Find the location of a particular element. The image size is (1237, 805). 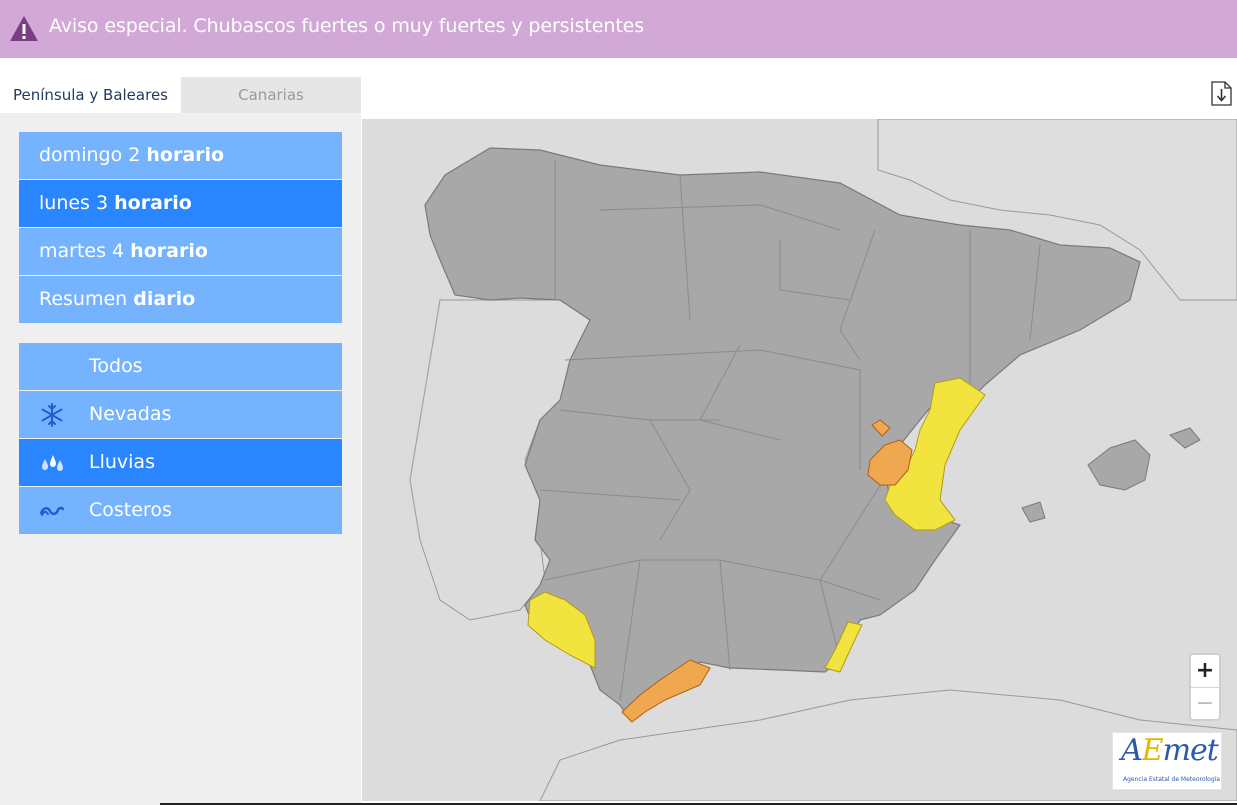

day-item-label: Resumen is located at coordinates (86, 299).